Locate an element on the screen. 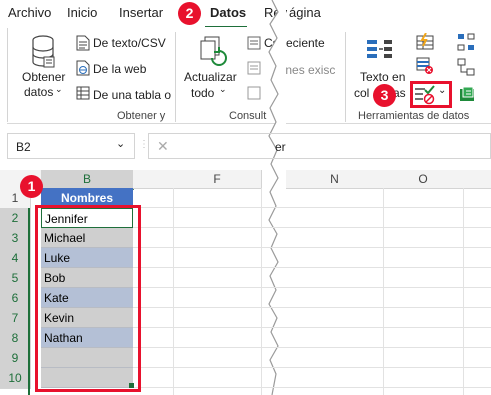 This screenshot has width=491, height=395. get-data-label-1: Obtener is located at coordinates (43, 77).